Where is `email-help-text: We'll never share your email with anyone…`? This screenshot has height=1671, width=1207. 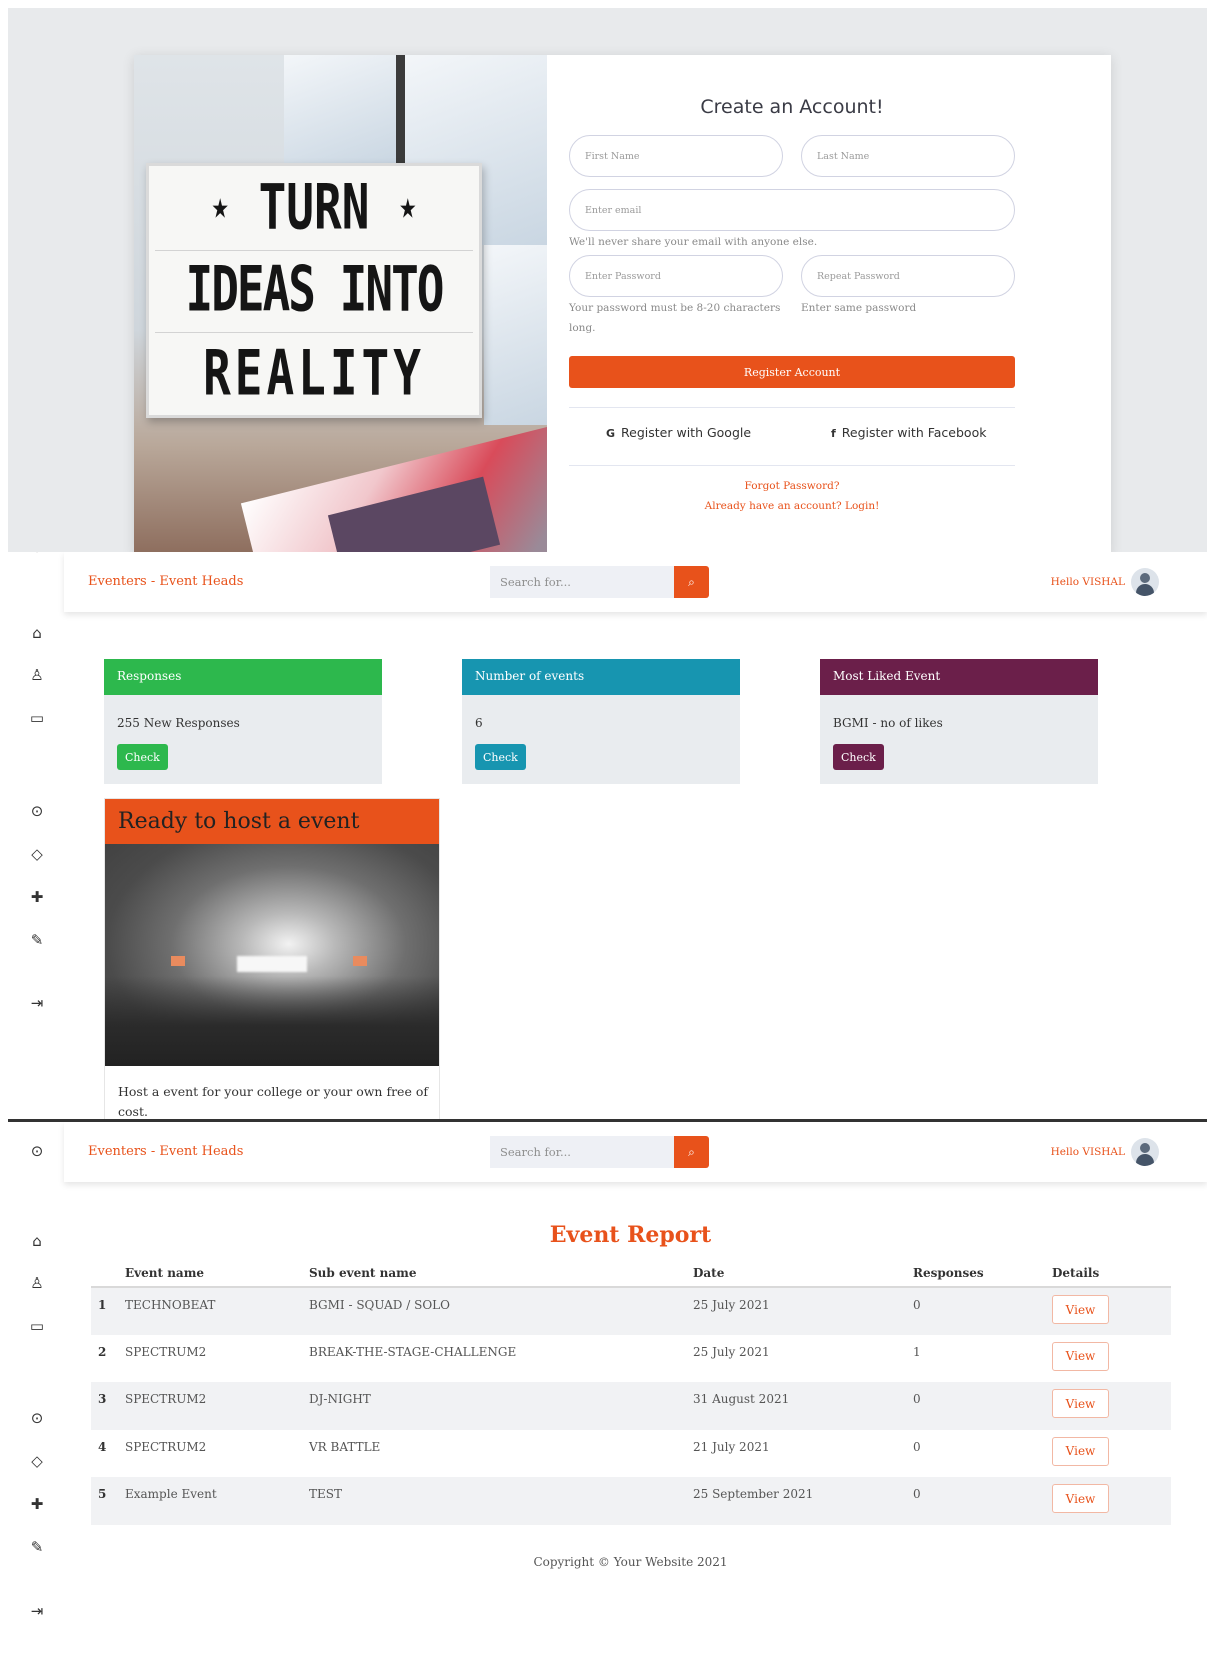 email-help-text: We'll never share your email with anyone… is located at coordinates (693, 242).